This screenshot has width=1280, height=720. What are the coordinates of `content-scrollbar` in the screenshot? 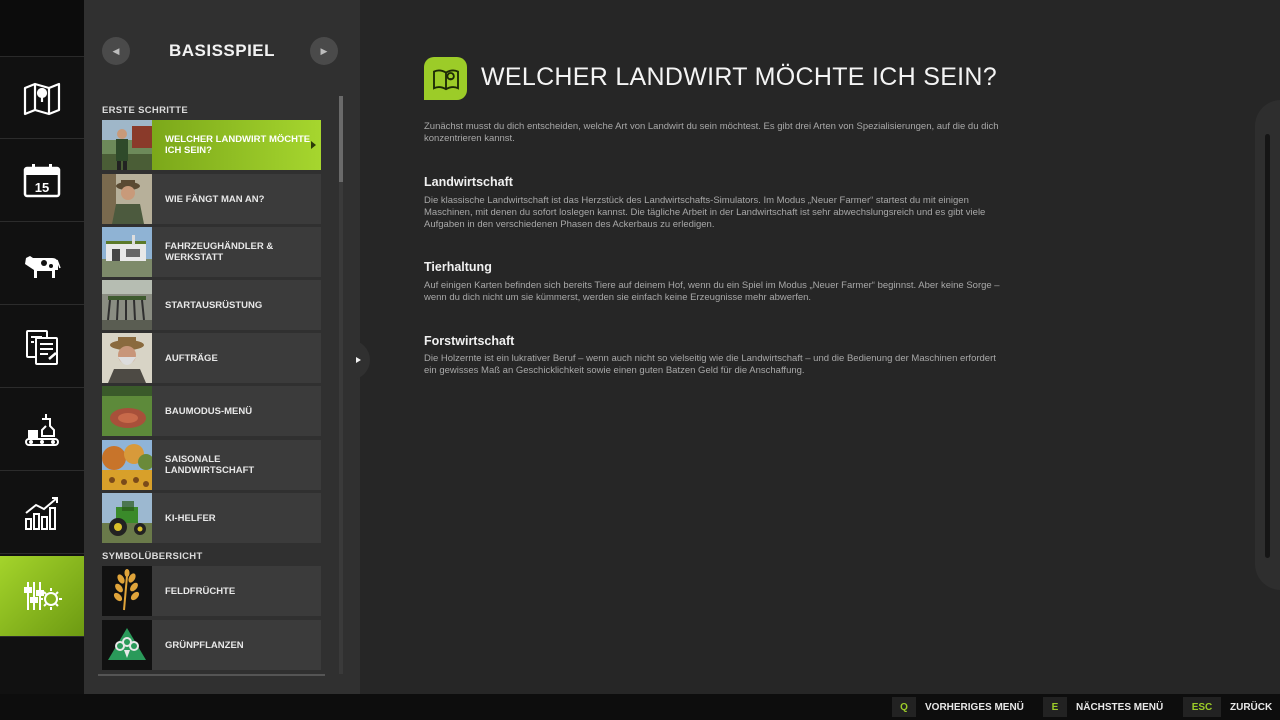 It's located at (1267, 346).